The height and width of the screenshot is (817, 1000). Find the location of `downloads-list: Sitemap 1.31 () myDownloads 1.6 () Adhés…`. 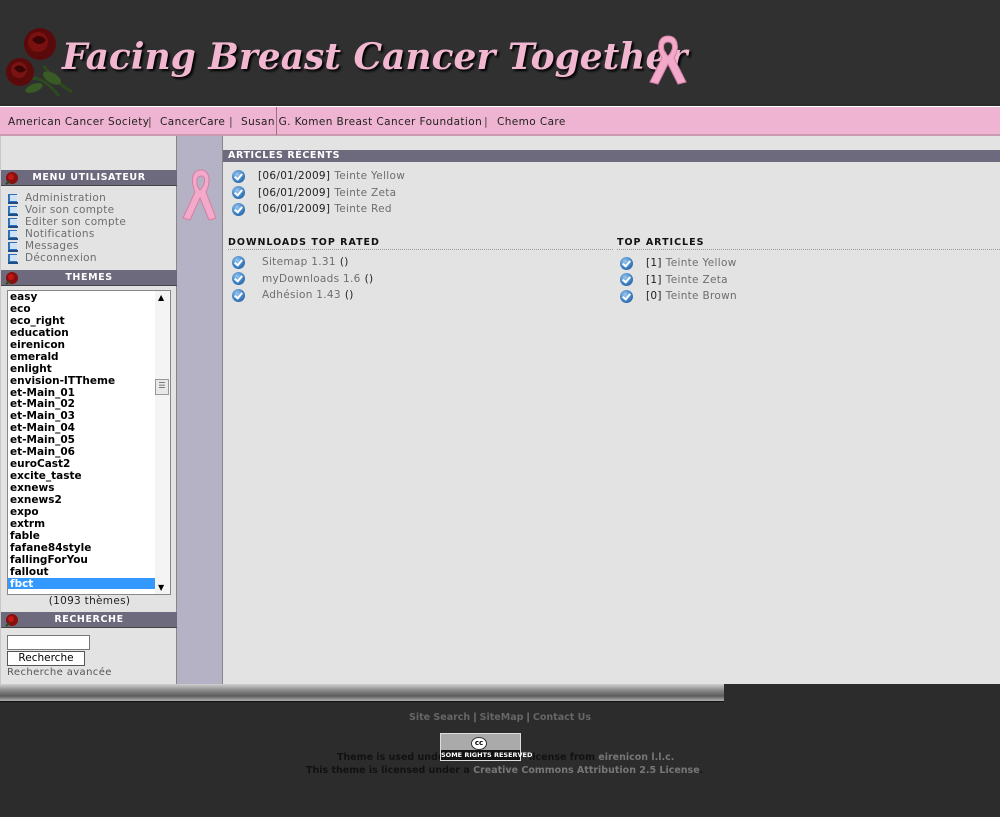

downloads-list: Sitemap 1.31 () myDownloads 1.6 () Adhés… is located at coordinates (302, 279).